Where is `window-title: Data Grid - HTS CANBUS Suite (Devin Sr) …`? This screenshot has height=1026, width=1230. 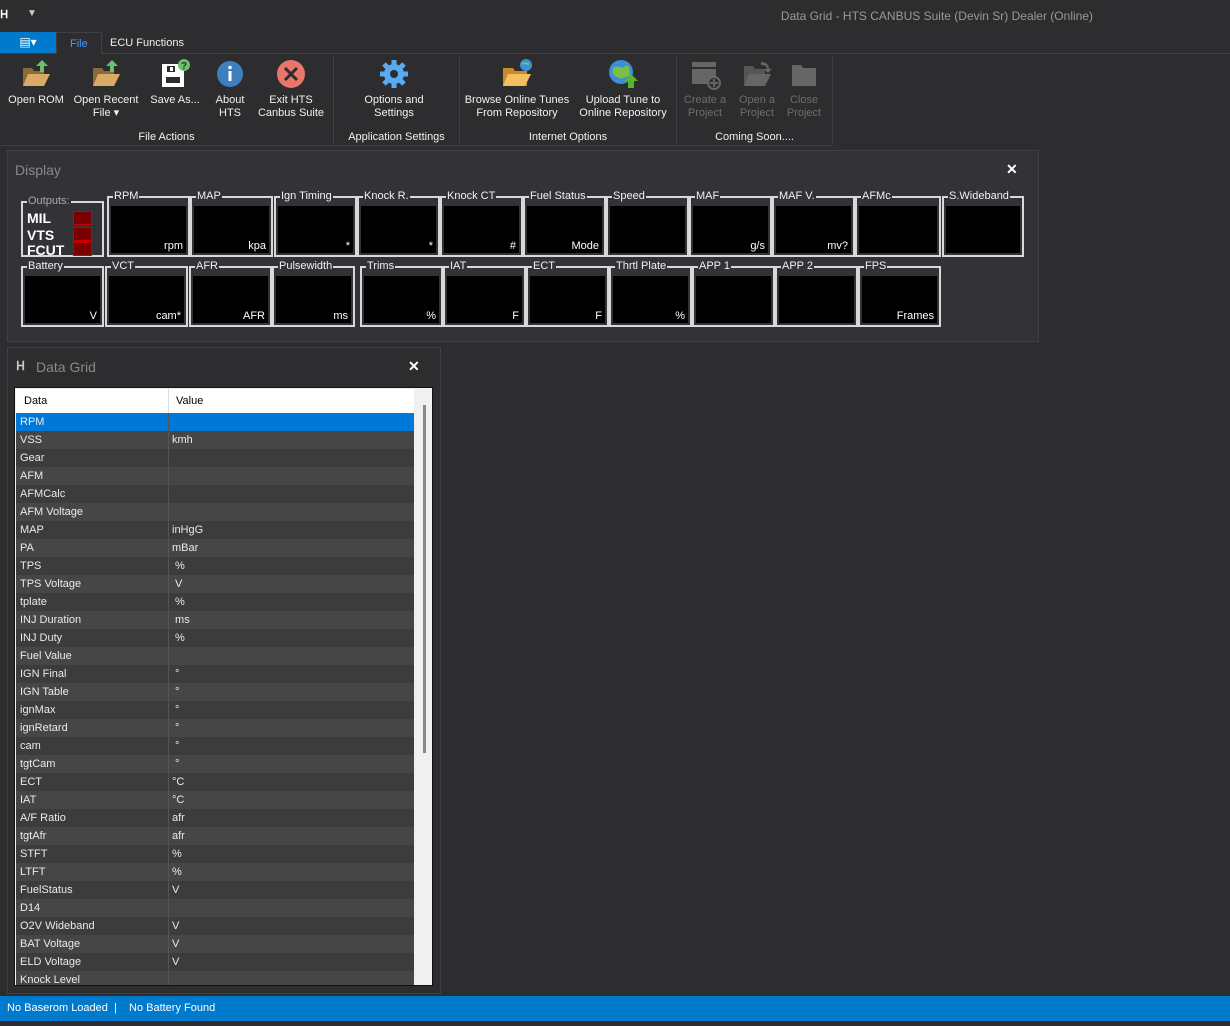
window-title: Data Grid - HTS CANBUS Suite (Devin Sr) … is located at coordinates (936, 16).